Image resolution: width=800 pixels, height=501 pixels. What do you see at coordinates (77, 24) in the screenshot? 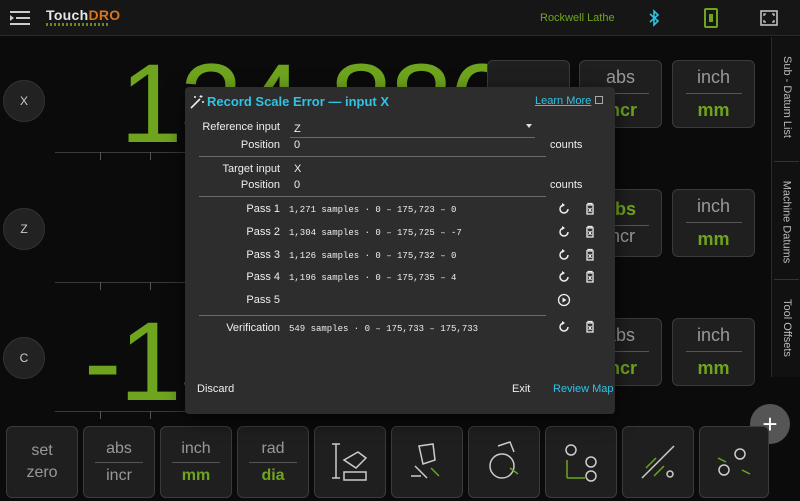
I see `logo-underline` at bounding box center [77, 24].